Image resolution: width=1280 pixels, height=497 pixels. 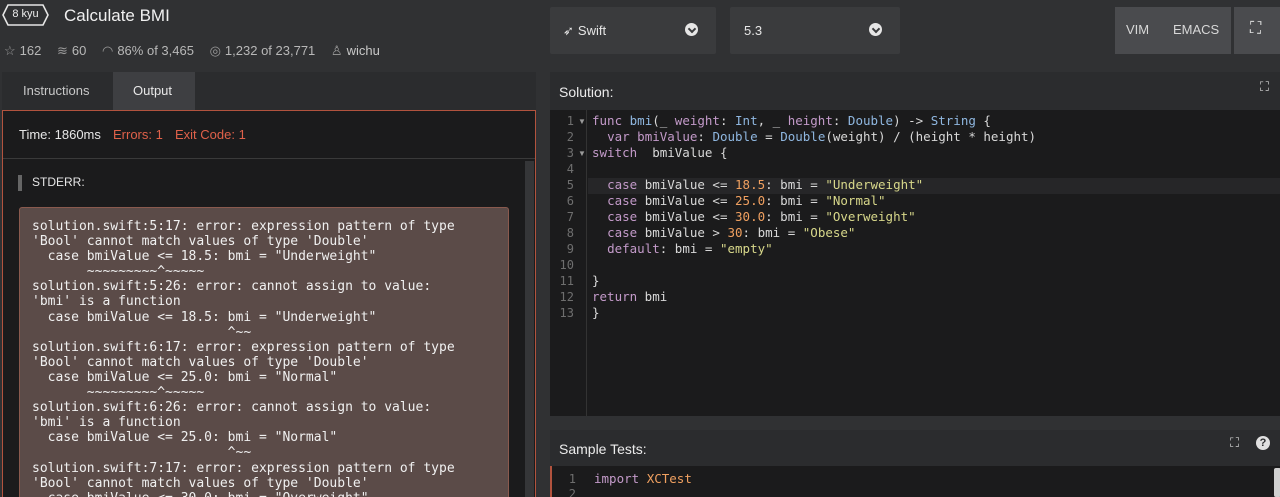 I want to click on line-number: 10, so click(x=566, y=265).